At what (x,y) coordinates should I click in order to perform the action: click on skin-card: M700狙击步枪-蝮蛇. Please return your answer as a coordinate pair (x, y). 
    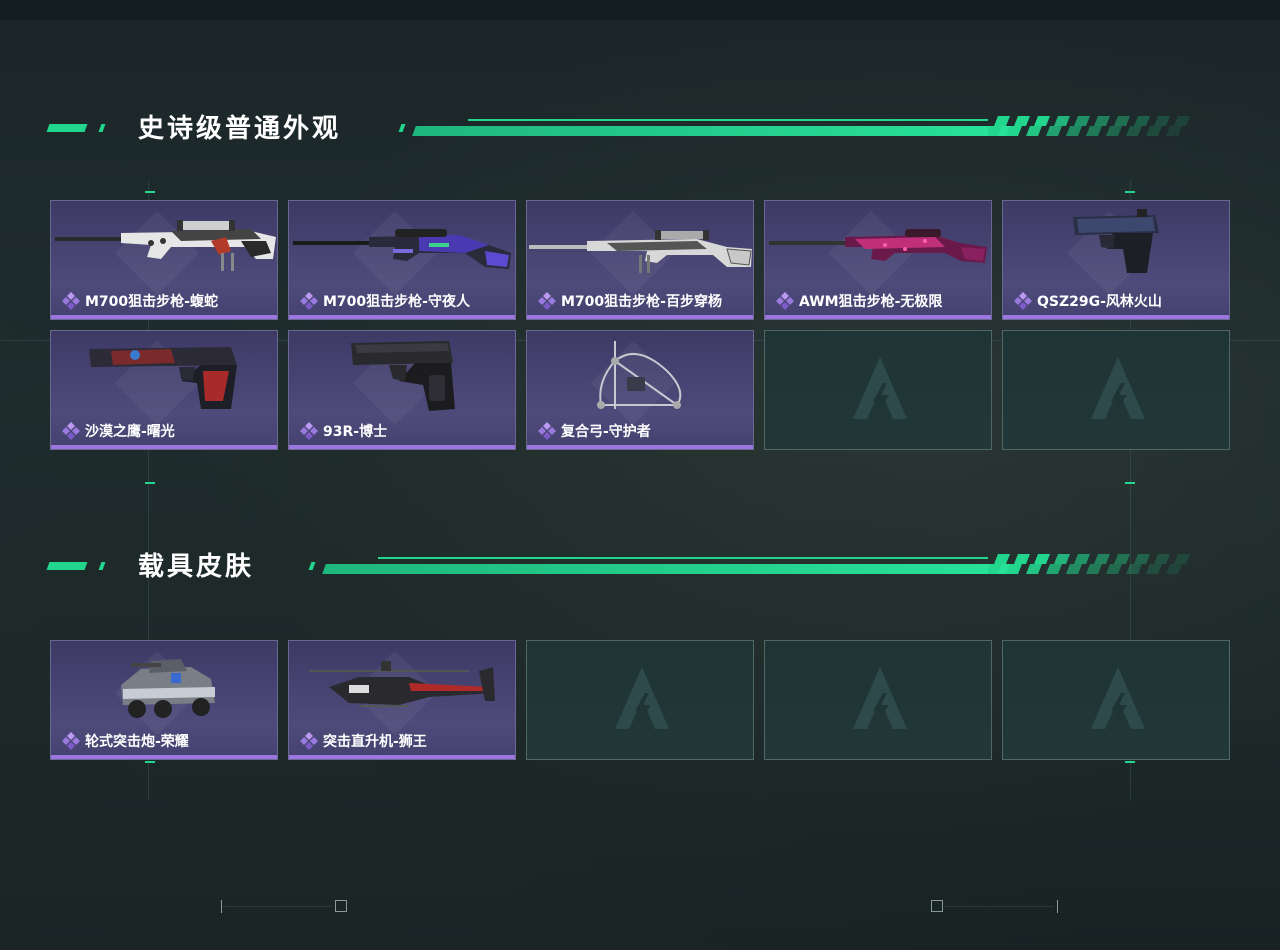
    Looking at the image, I should click on (164, 260).